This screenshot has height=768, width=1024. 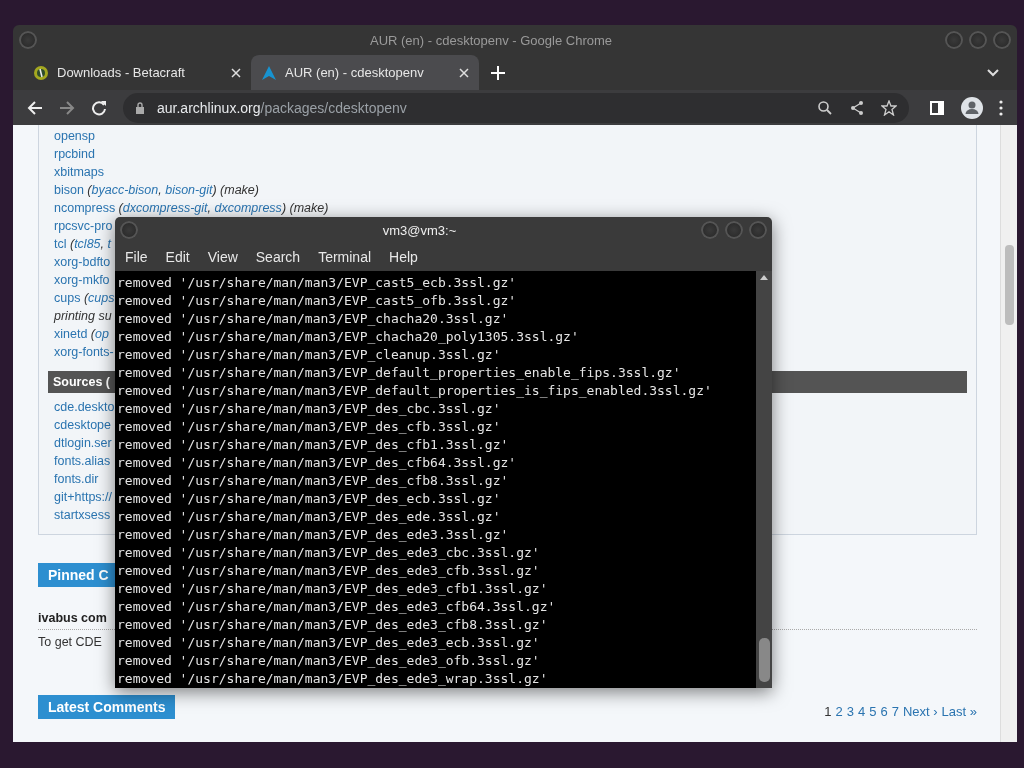 What do you see at coordinates (857, 107) in the screenshot?
I see `share-icon` at bounding box center [857, 107].